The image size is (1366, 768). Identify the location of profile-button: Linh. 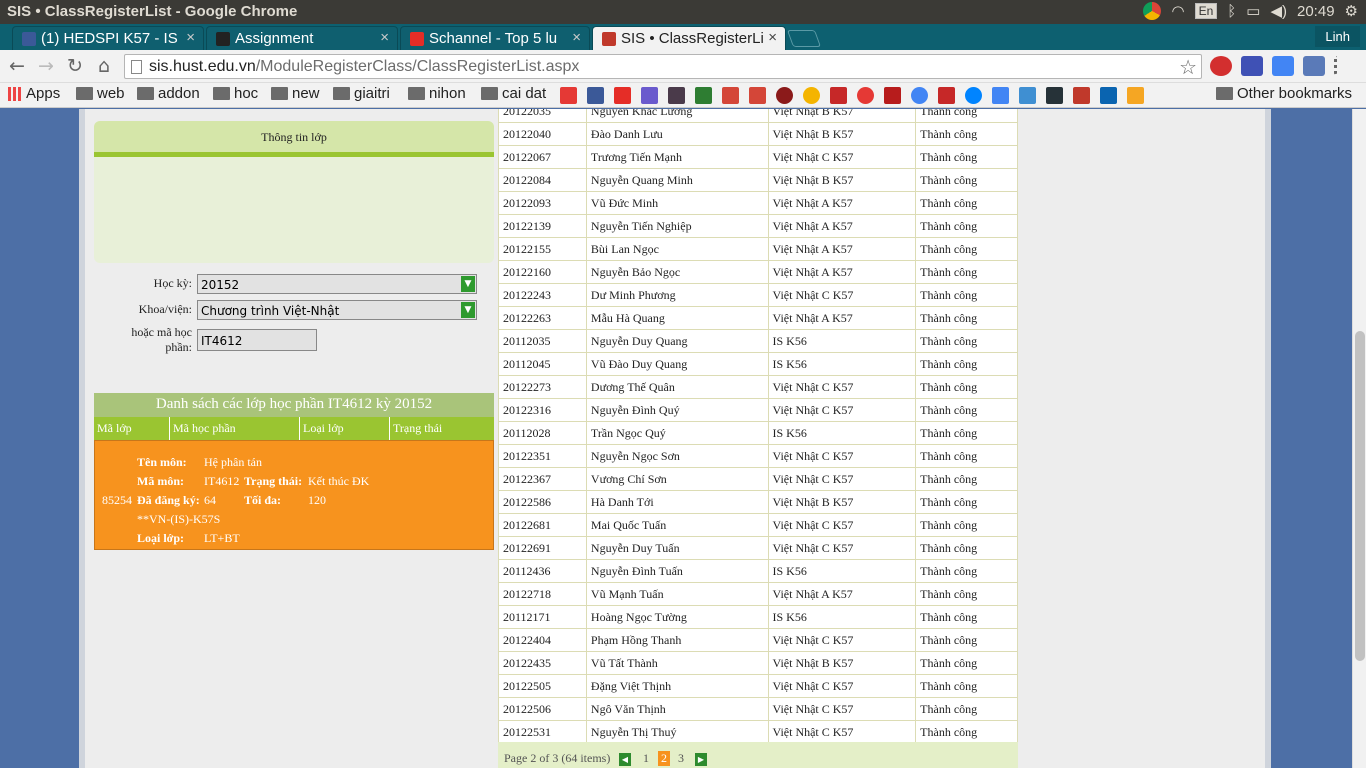
(1337, 36).